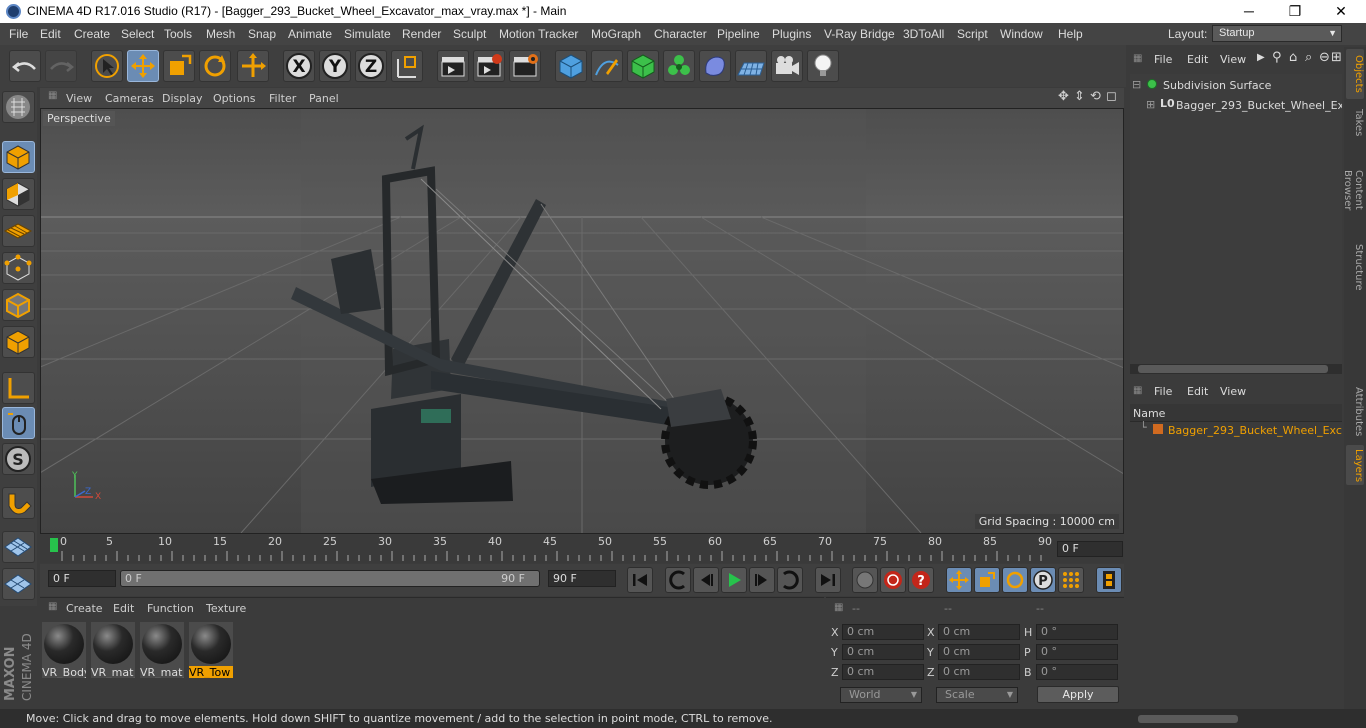 The image size is (1366, 728). What do you see at coordinates (1233, 391) in the screenshot?
I see `layers-menu-view: View` at bounding box center [1233, 391].